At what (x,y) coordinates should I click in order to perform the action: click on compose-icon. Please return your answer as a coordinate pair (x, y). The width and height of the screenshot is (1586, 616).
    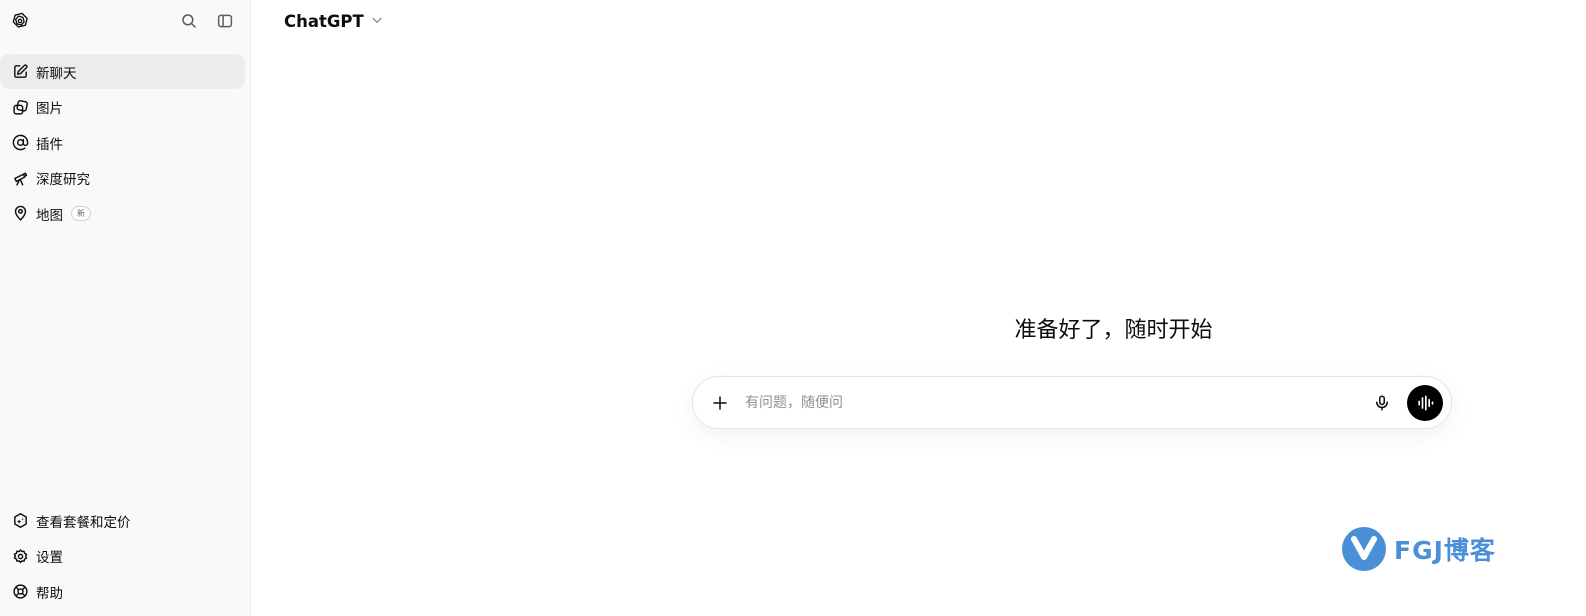
    Looking at the image, I should click on (20, 72).